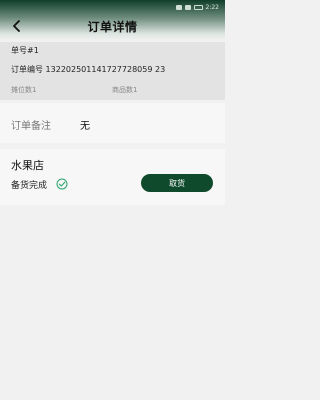  Describe the element at coordinates (178, 7) in the screenshot. I see `bluetooth-icon` at that location.